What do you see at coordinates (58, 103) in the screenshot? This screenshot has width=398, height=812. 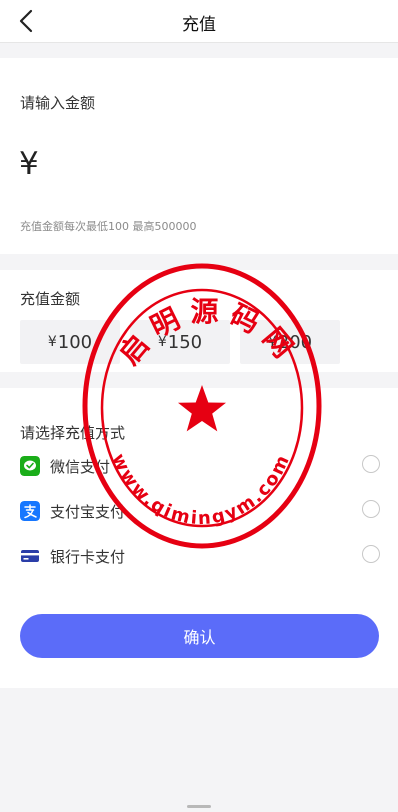 I see `amount-input-label: 请输入金额` at bounding box center [58, 103].